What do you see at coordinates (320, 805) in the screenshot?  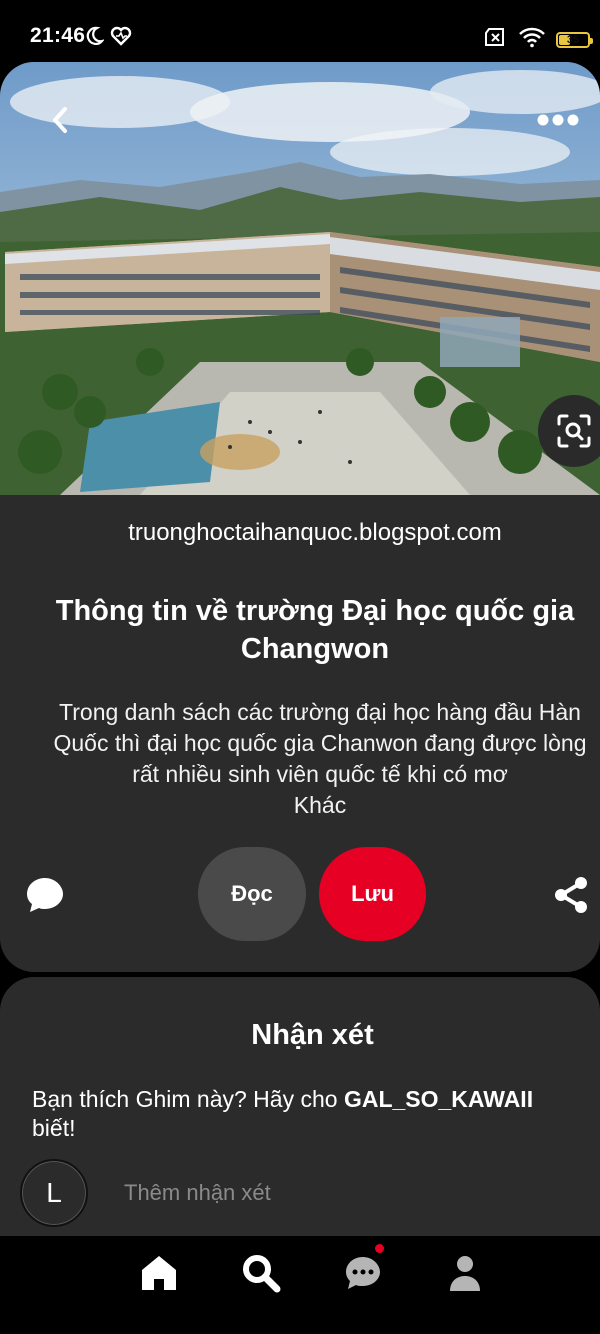 I see `more-link: Khác` at bounding box center [320, 805].